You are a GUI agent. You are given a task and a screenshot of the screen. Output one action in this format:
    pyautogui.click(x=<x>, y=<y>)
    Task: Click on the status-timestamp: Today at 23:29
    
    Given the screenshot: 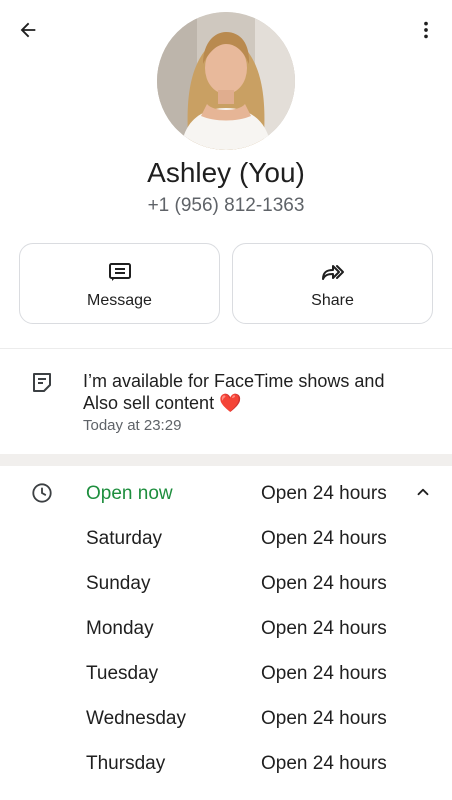 What is the action you would take?
    pyautogui.click(x=132, y=425)
    